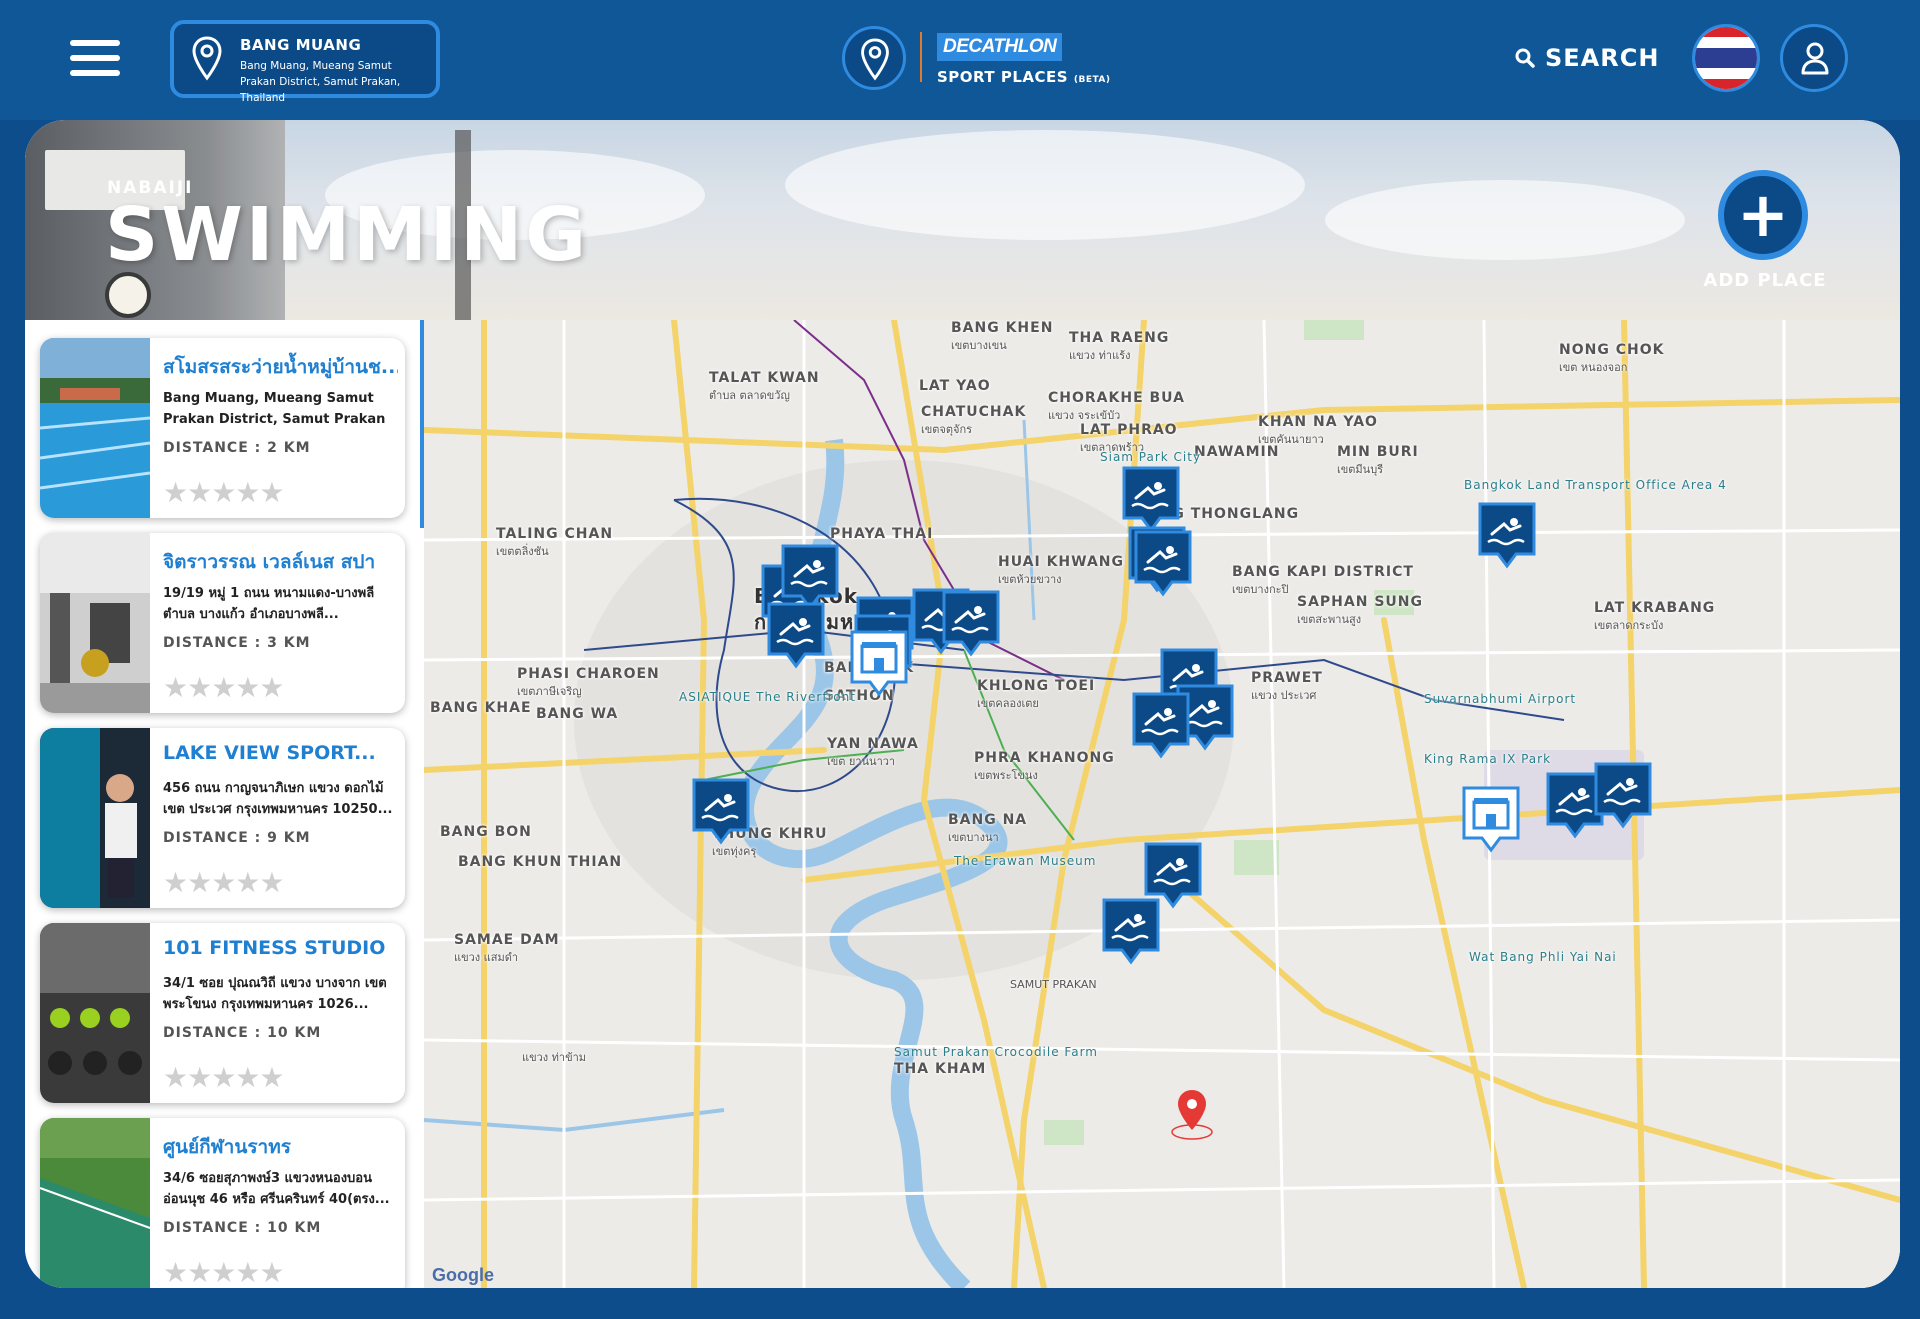  What do you see at coordinates (1061, 562) in the screenshot?
I see `map-label: HUAI KHWANG` at bounding box center [1061, 562].